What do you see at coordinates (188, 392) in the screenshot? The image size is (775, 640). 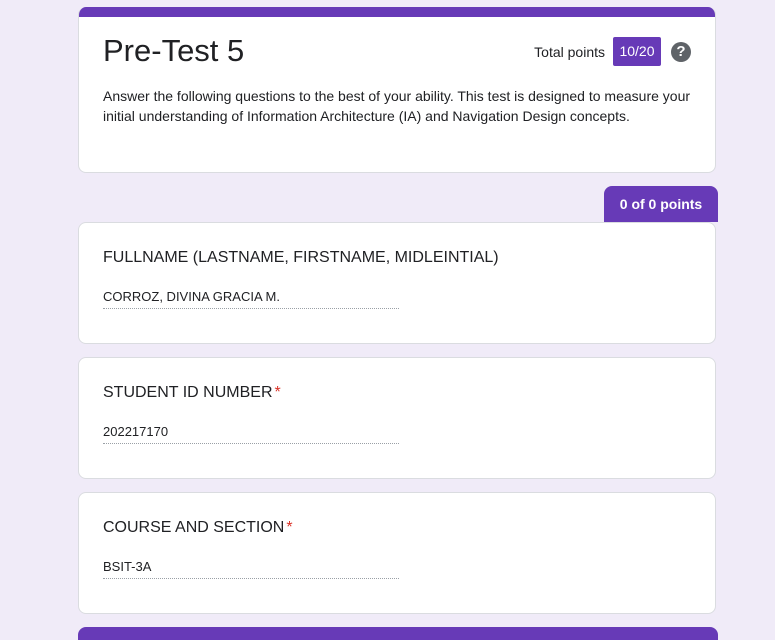 I see `question-title-text: STUDENT ID NUMBER` at bounding box center [188, 392].